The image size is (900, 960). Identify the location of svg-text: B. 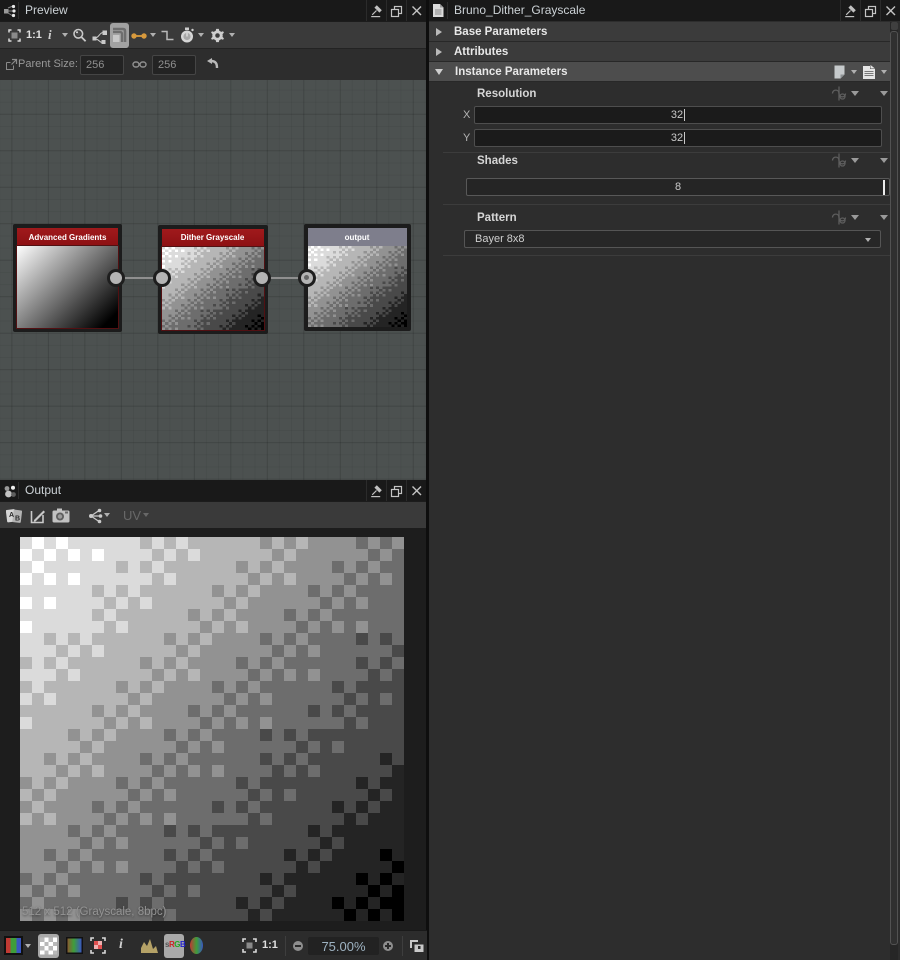
(17, 519).